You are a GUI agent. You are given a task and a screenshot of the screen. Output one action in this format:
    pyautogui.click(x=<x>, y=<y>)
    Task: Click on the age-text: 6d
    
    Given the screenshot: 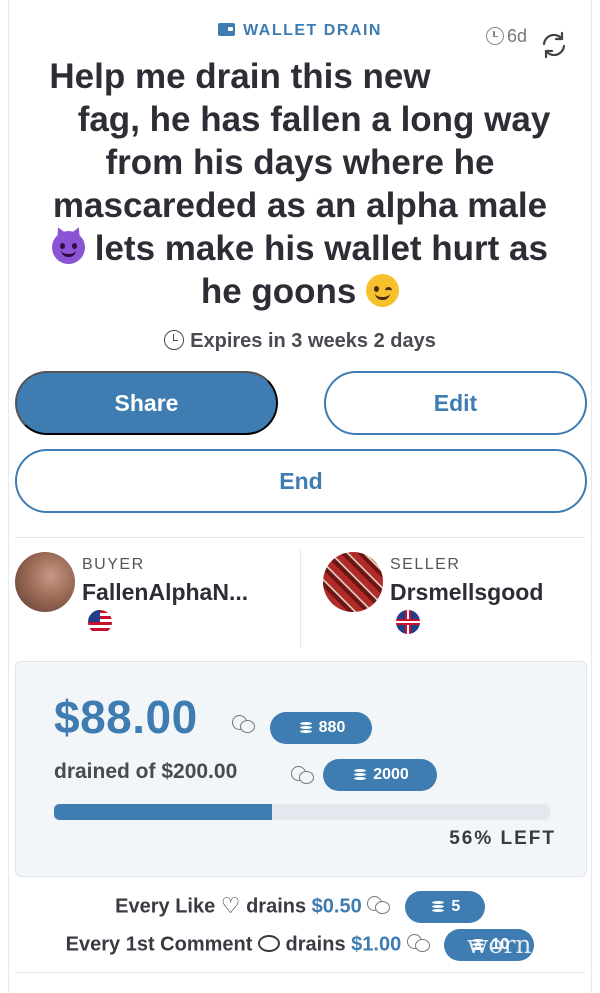 What is the action you would take?
    pyautogui.click(x=516, y=36)
    